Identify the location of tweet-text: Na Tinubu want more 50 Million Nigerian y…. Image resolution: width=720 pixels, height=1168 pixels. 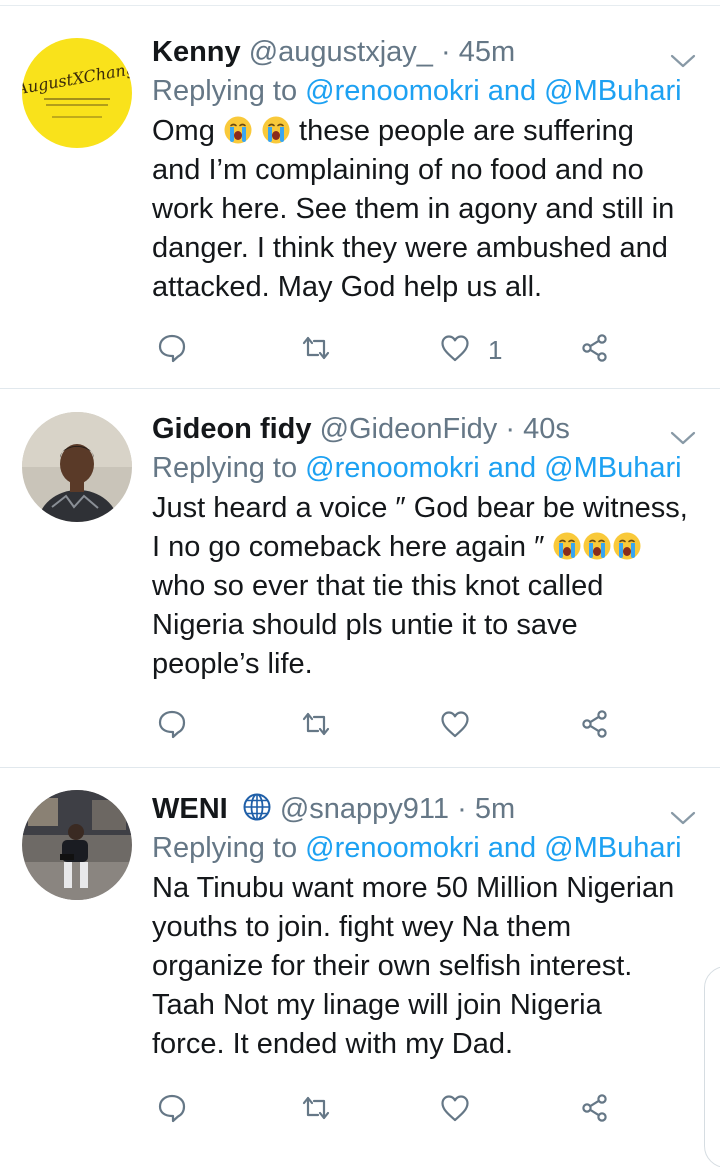
(424, 966).